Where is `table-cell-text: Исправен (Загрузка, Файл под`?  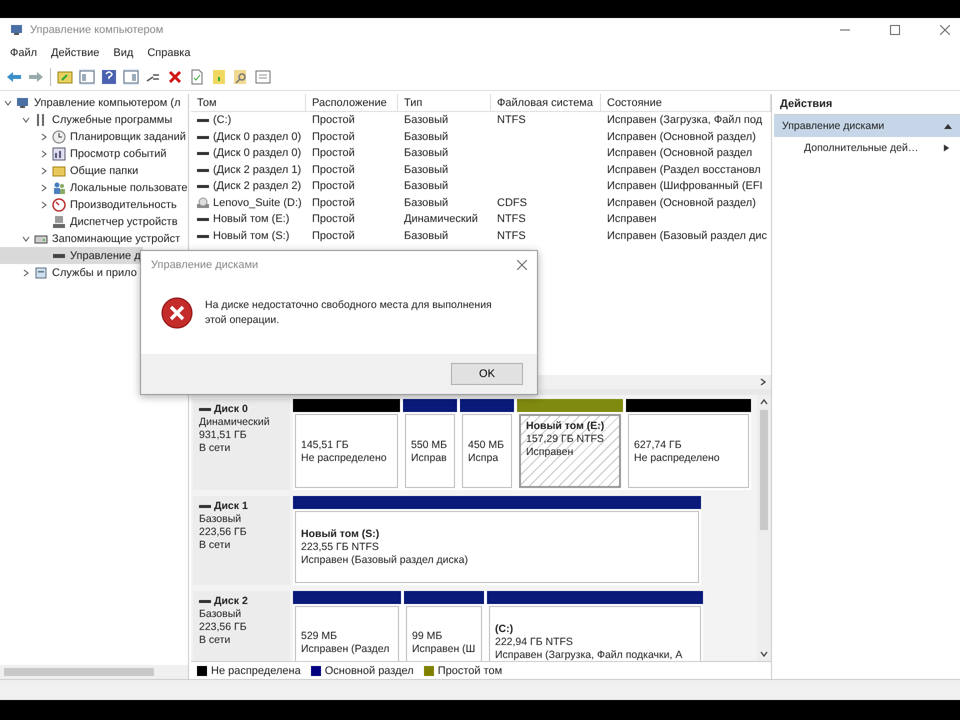
table-cell-text: Исправен (Загрузка, Файл под is located at coordinates (685, 120).